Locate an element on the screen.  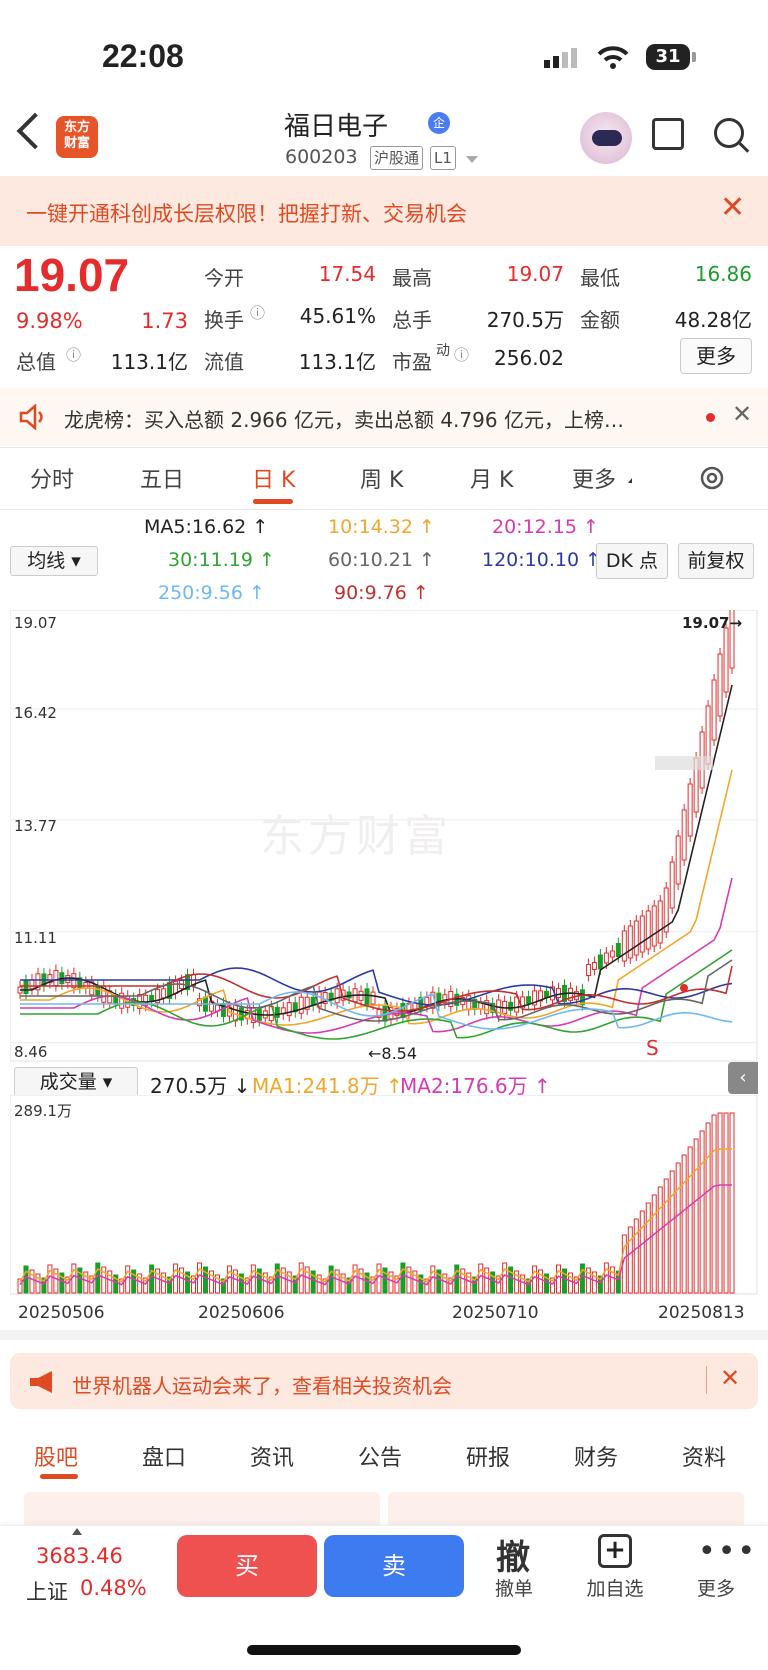
share-icon is located at coordinates (668, 134).